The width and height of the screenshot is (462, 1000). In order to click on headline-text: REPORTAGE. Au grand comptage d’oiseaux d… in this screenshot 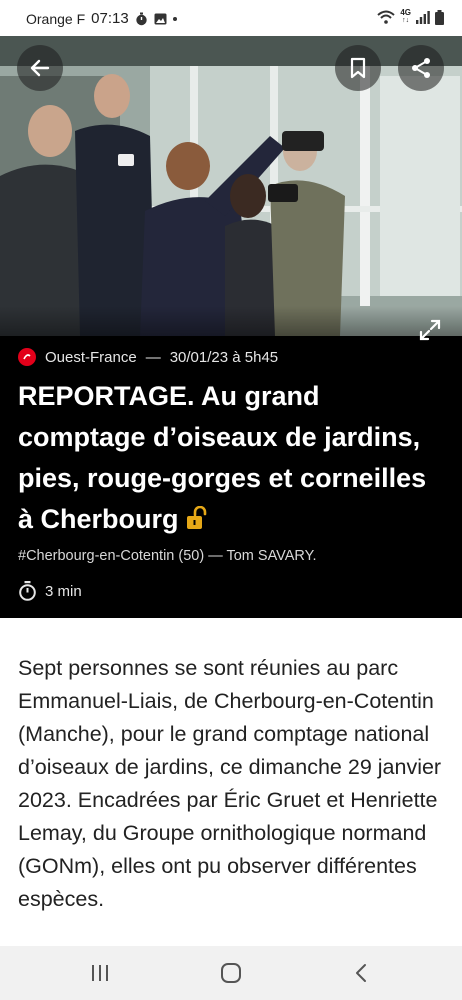, I will do `click(222, 457)`.